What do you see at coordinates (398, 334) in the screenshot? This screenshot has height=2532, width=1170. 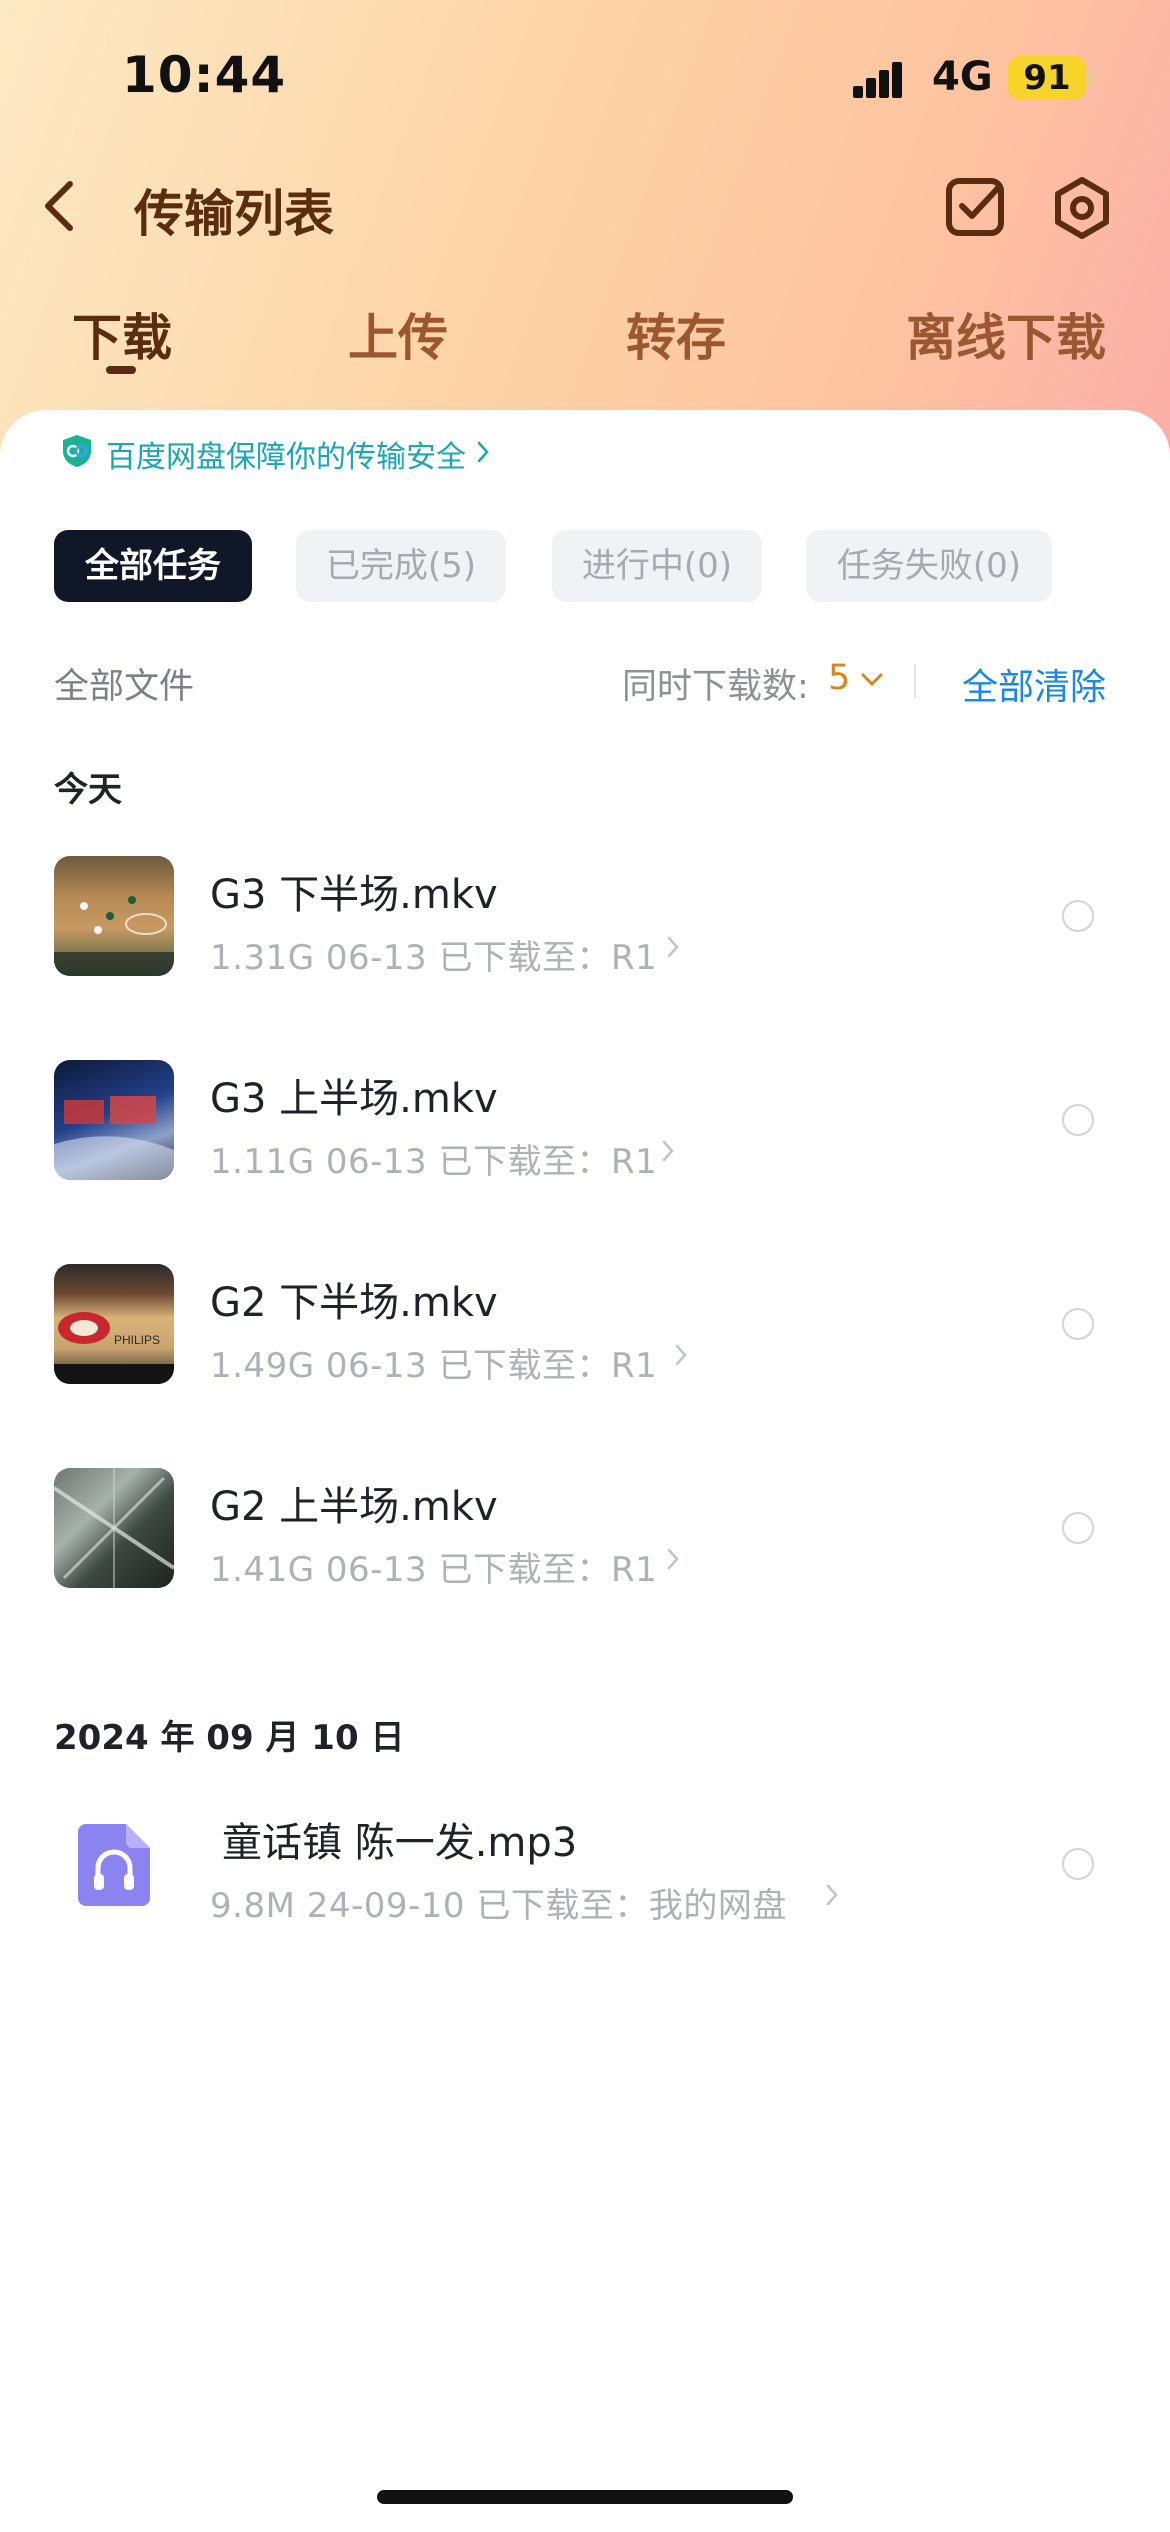 I see `tab-upload: 上传` at bounding box center [398, 334].